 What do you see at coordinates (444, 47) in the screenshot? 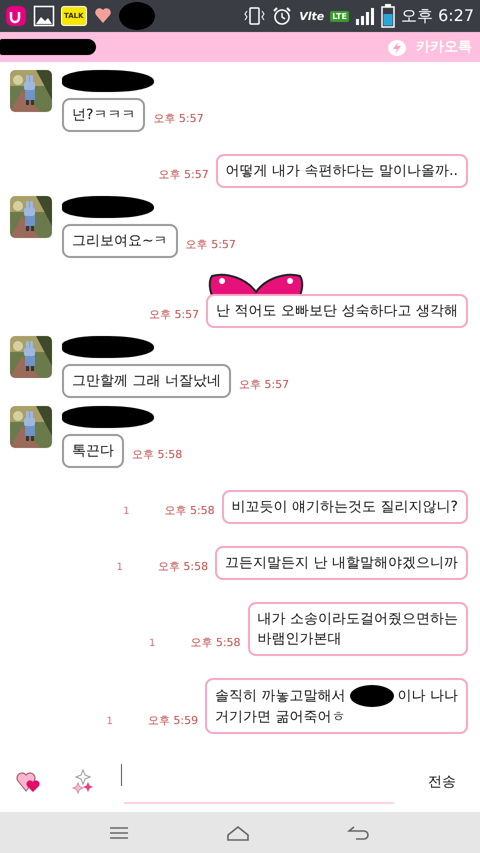
I see `app-title: 카카오톡` at bounding box center [444, 47].